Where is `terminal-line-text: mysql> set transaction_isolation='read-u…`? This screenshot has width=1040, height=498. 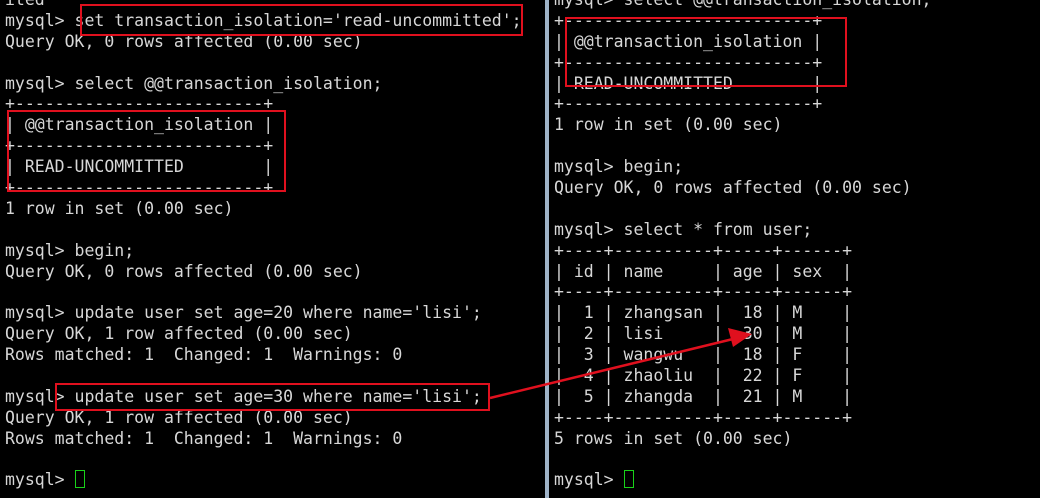 terminal-line-text: mysql> set transaction_isolation='read-u… is located at coordinates (263, 20).